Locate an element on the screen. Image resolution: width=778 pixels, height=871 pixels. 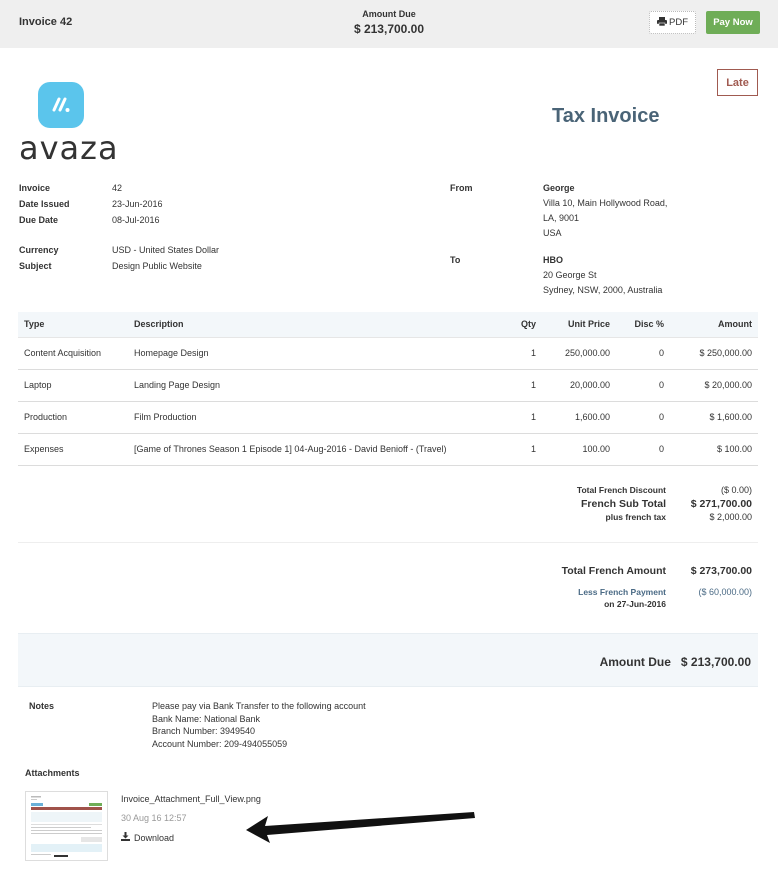
meta-row-due-date: Due Date 08-Jul-2016 is located at coordinates (91, 220).